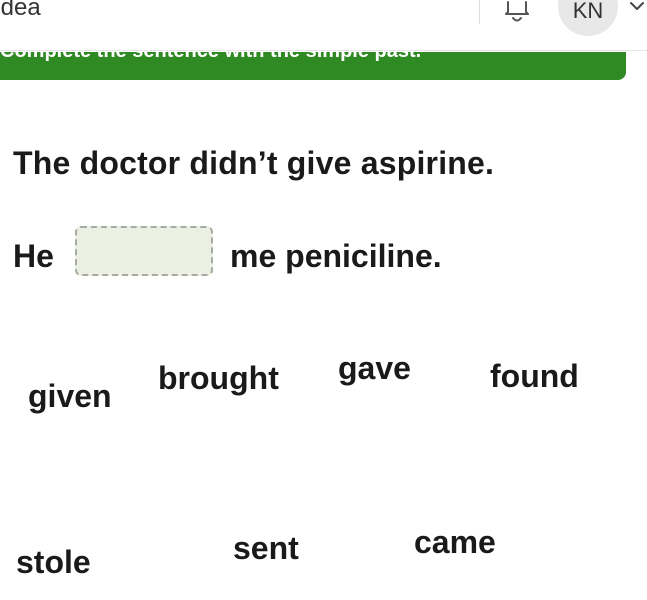 This screenshot has height=600, width=647. What do you see at coordinates (637, 8) in the screenshot?
I see `chevron-down-icon` at bounding box center [637, 8].